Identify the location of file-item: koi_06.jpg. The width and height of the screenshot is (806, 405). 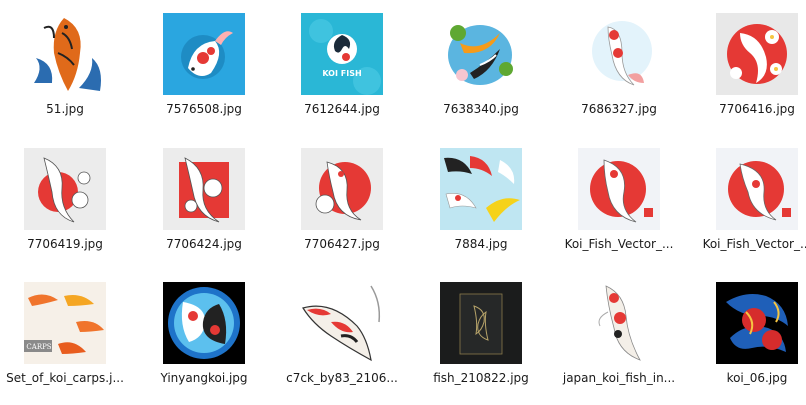
(749, 333).